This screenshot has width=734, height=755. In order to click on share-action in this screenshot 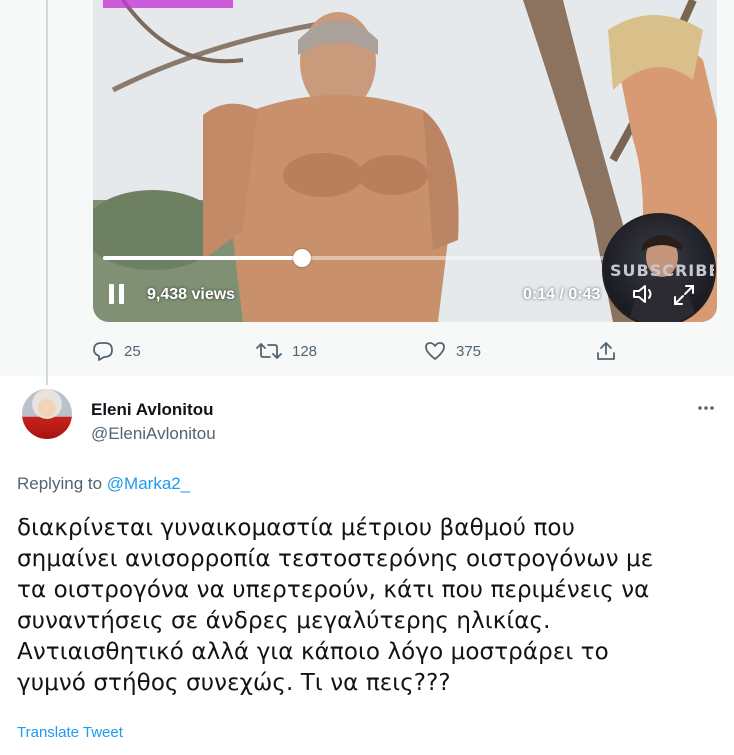, I will do `click(611, 351)`.